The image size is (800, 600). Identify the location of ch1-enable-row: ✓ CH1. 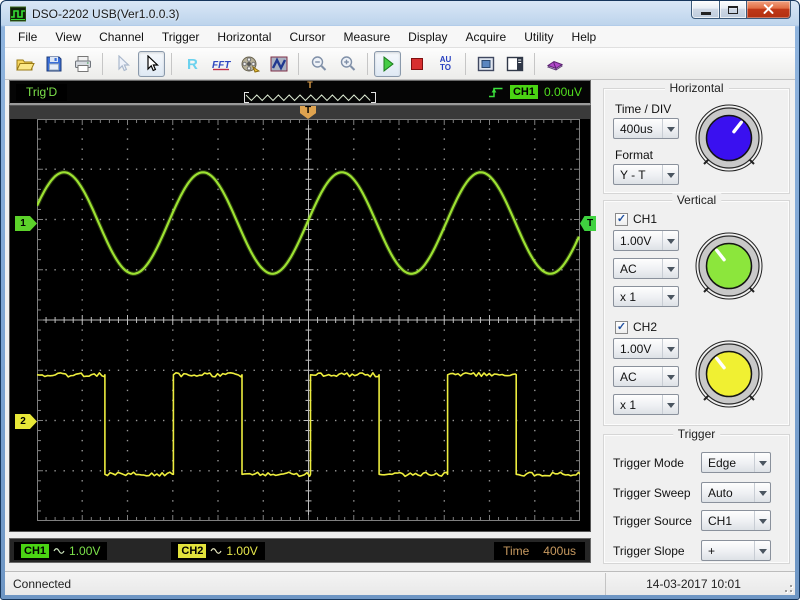
(636, 219).